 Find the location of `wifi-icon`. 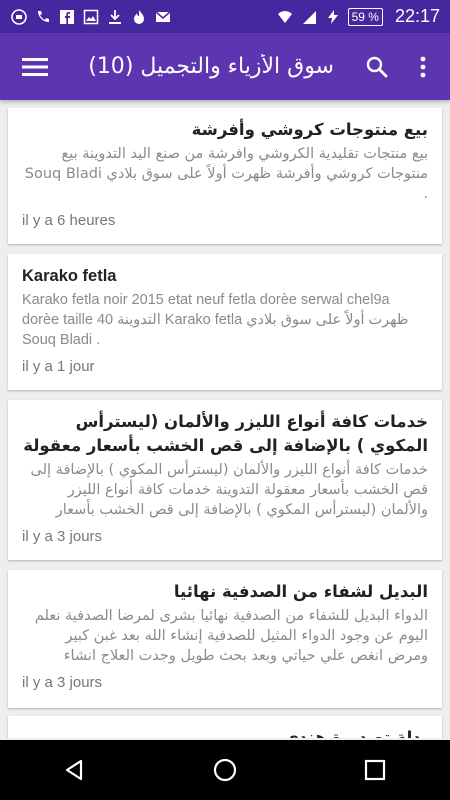

wifi-icon is located at coordinates (285, 17).